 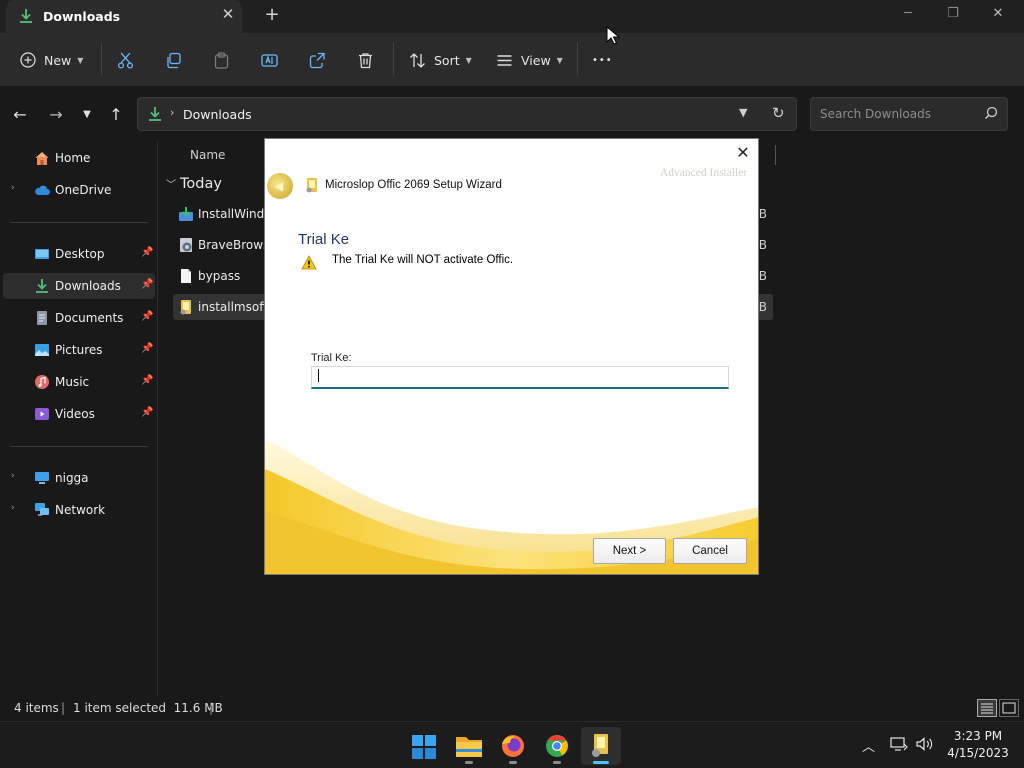 What do you see at coordinates (925, 744) in the screenshot?
I see `volume-icon` at bounding box center [925, 744].